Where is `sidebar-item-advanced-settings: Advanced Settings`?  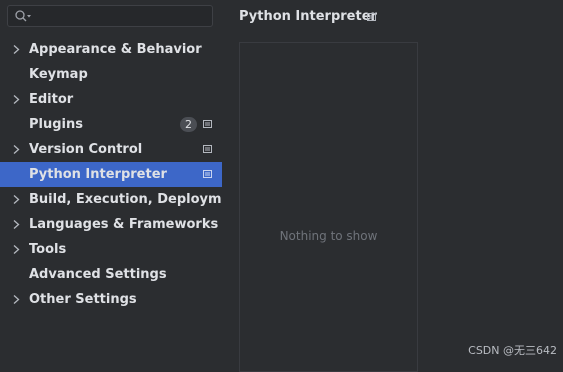
sidebar-item-advanced-settings: Advanced Settings is located at coordinates (111, 274).